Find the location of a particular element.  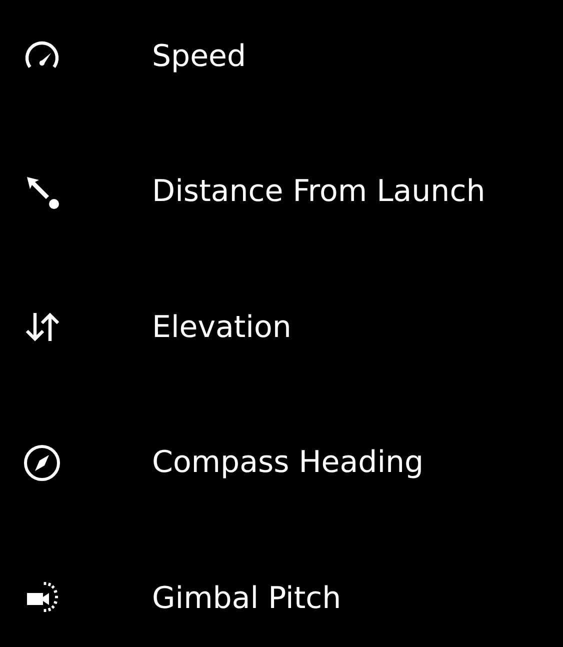

item-label: Distance From Launch is located at coordinates (319, 191).